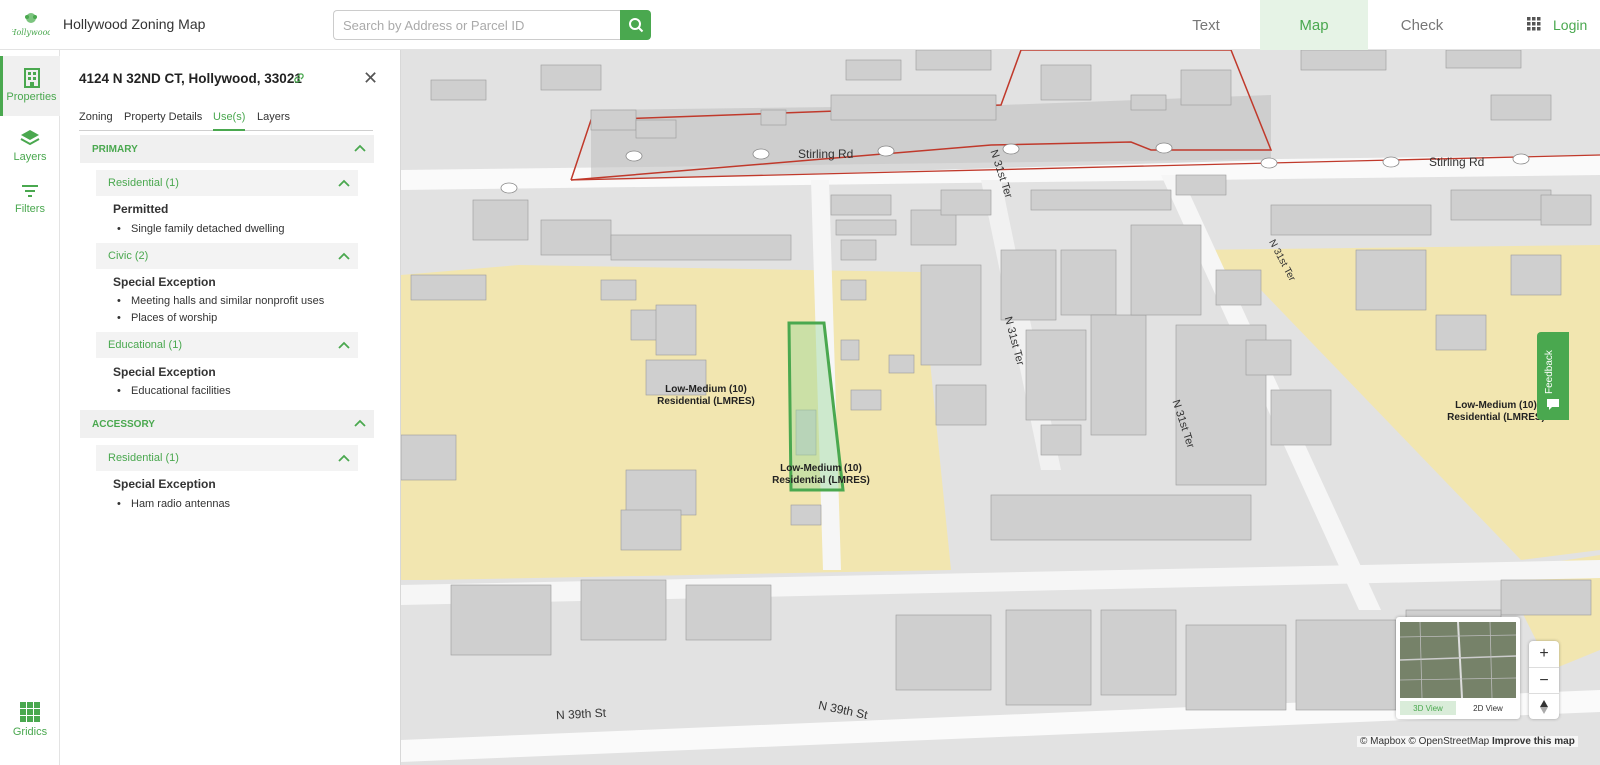  What do you see at coordinates (220, 301) in the screenshot?
I see `use-item: Meeting halls and similar nonprofit uses` at bounding box center [220, 301].